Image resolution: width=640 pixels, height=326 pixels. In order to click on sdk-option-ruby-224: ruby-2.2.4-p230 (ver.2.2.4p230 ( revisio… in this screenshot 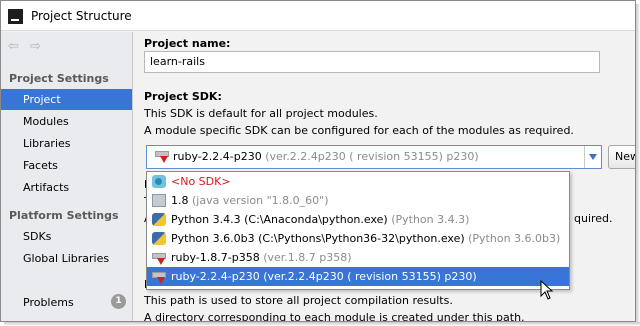, I will do `click(358, 276)`.